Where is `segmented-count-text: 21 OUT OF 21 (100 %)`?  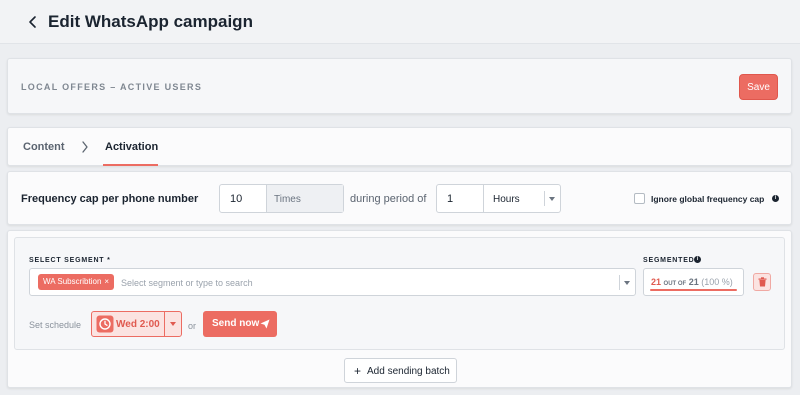 segmented-count-text: 21 OUT OF 21 (100 %) is located at coordinates (692, 282).